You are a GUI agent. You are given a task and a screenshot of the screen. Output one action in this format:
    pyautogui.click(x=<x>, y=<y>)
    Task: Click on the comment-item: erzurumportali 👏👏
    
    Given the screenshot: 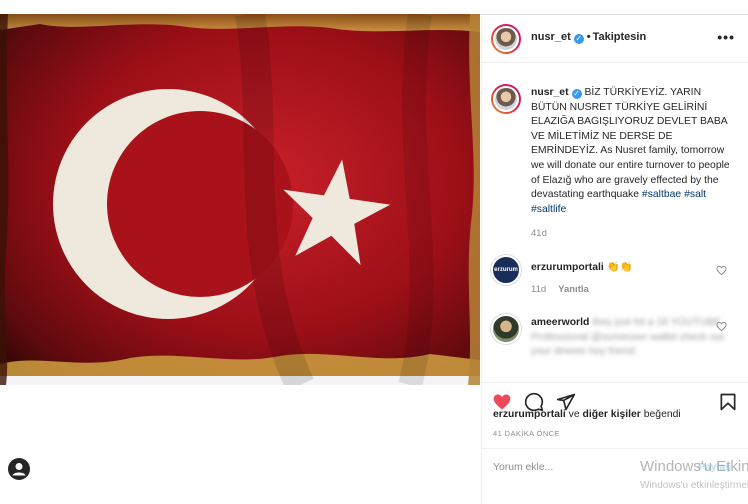 What is the action you would take?
    pyautogui.click(x=582, y=266)
    